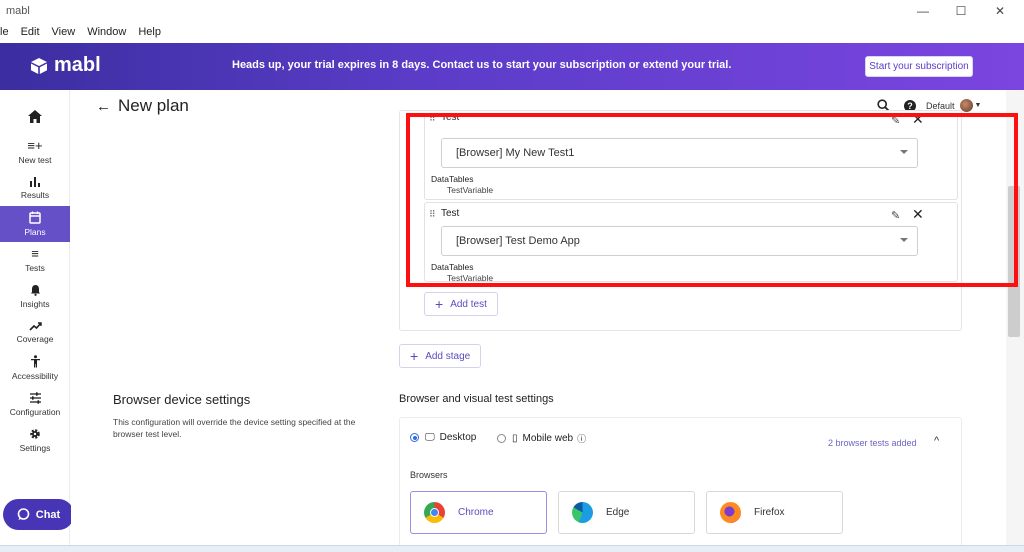 The image size is (1024, 552). I want to click on sidebar-item-insights: Insights, so click(35, 296).